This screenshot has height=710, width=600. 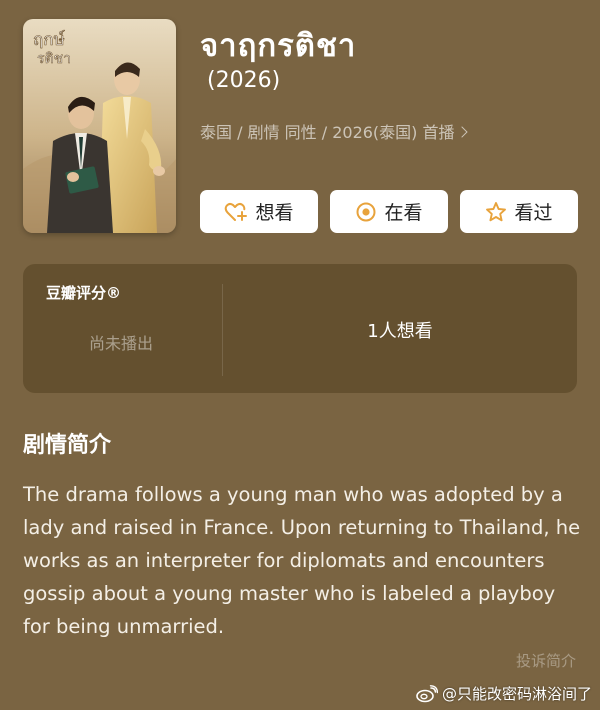 I want to click on want-to-watch-button: 想看, so click(x=259, y=211).